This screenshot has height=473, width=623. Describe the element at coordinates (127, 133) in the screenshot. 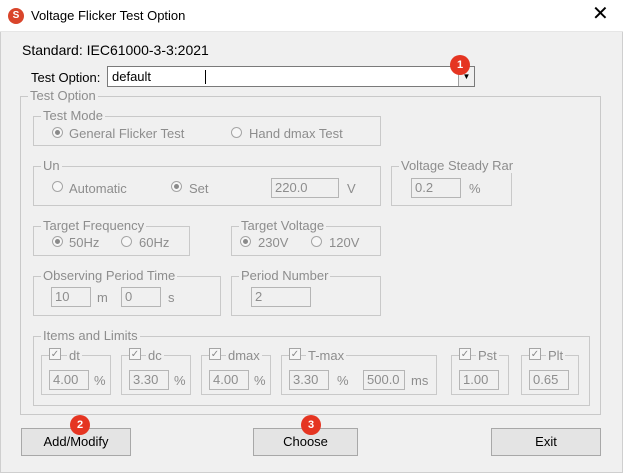

I see `radio-label: General Flicker Test` at that location.